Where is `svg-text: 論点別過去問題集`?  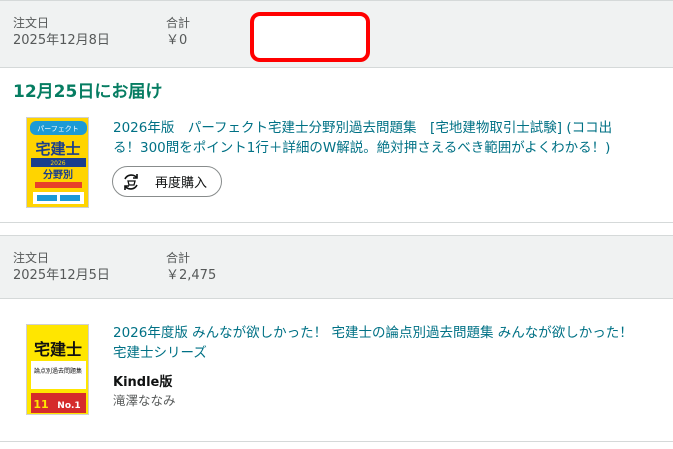 svg-text: 論点別過去問題集 is located at coordinates (58, 371).